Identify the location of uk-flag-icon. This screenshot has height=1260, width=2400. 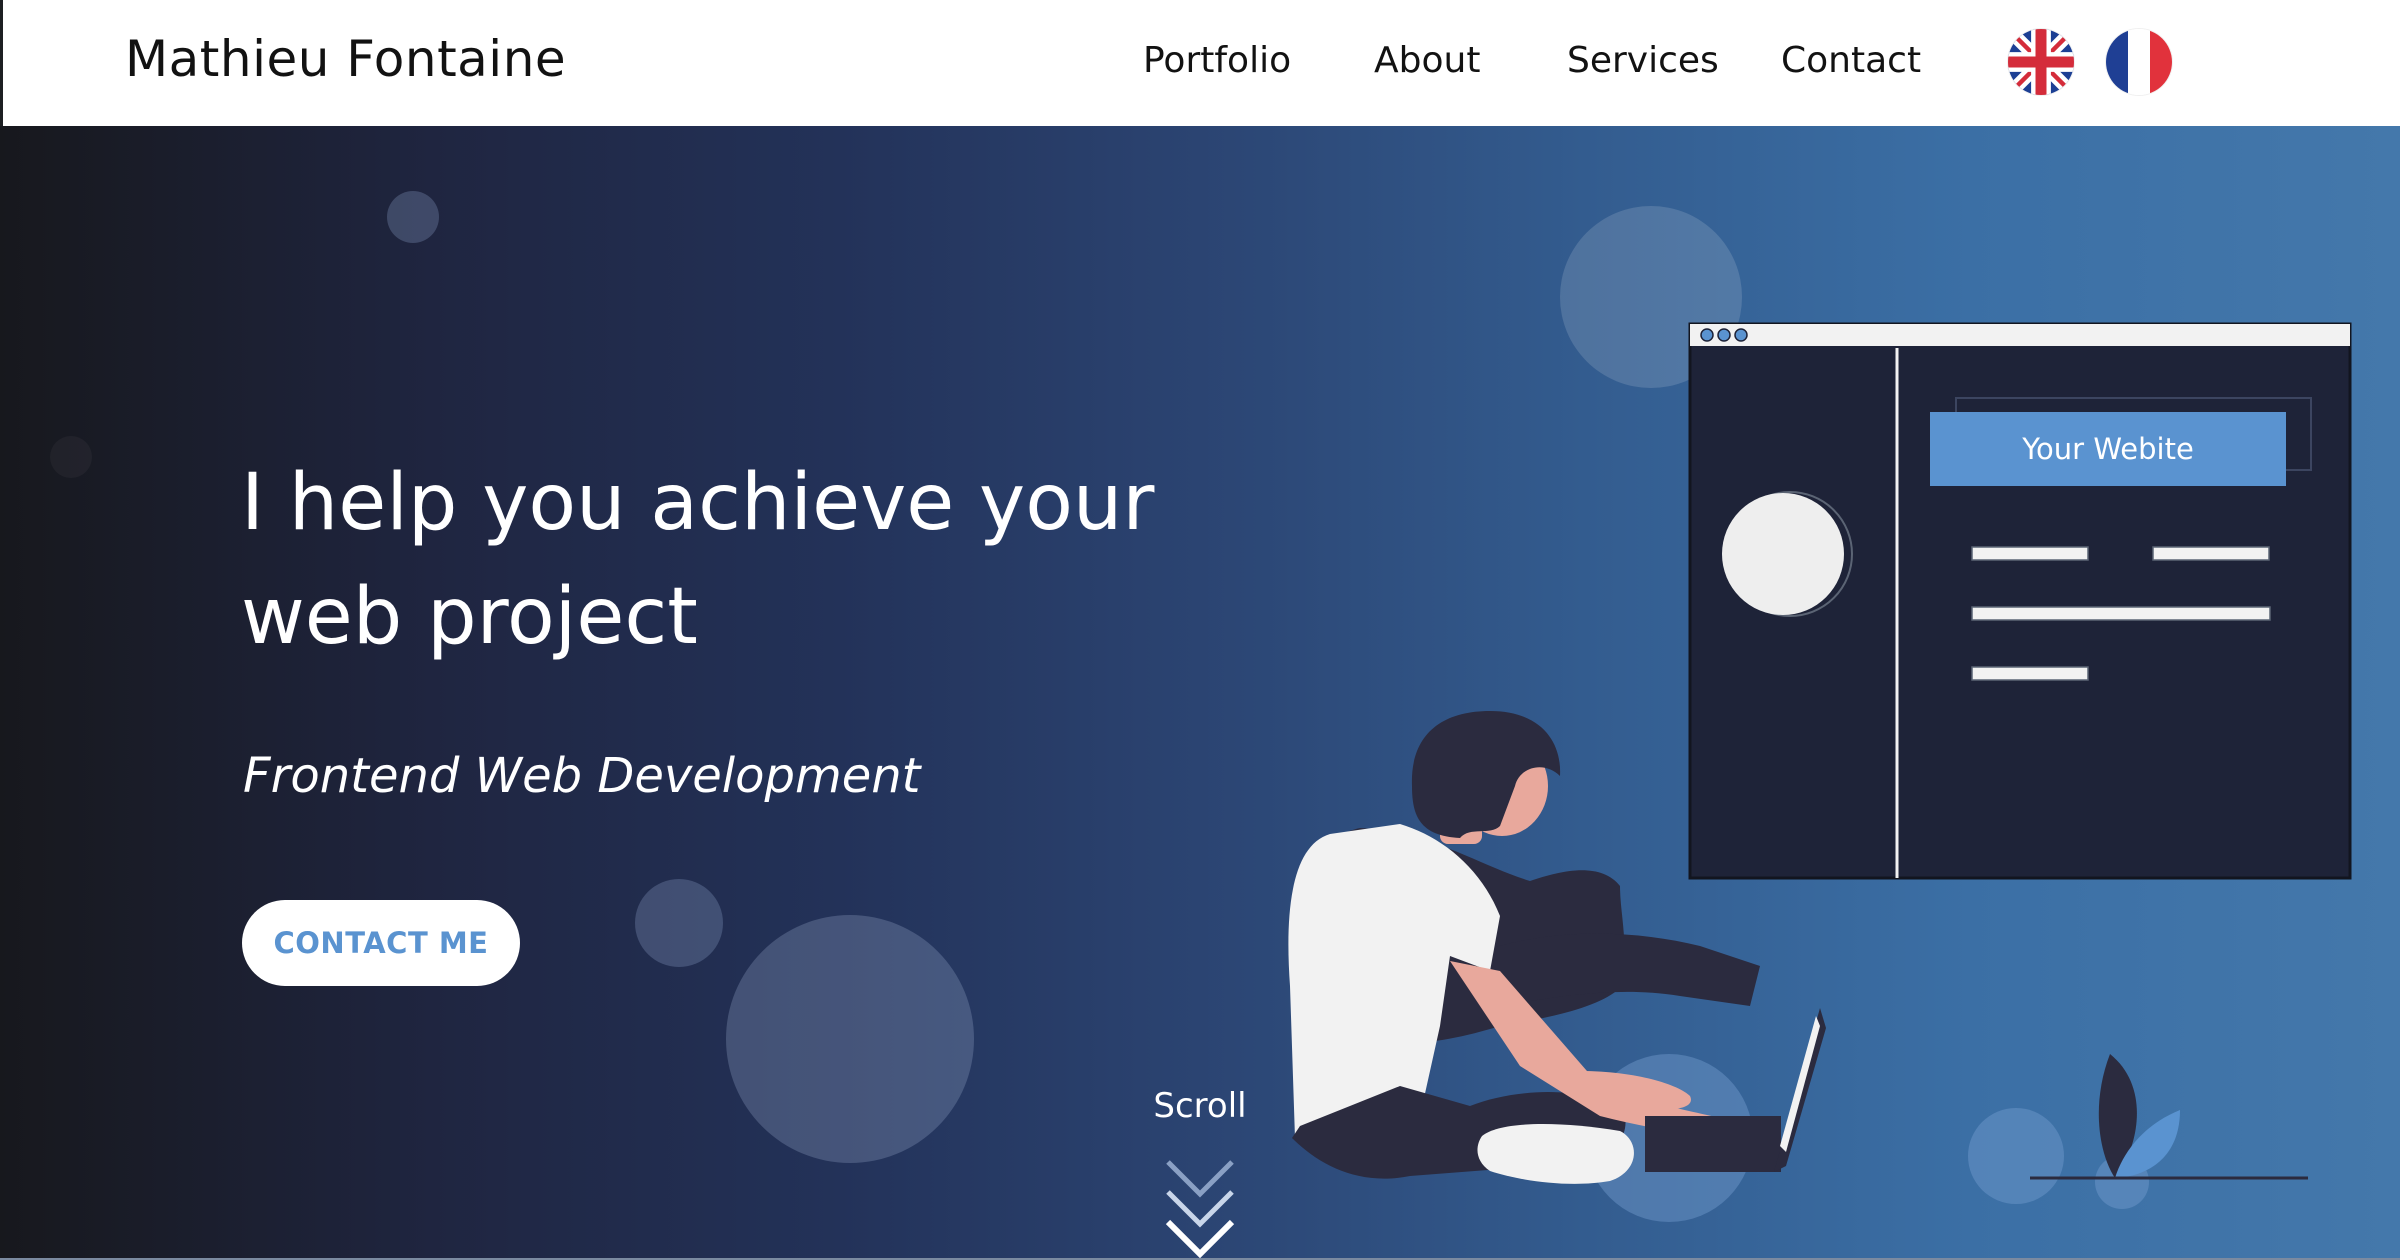
(2041, 62).